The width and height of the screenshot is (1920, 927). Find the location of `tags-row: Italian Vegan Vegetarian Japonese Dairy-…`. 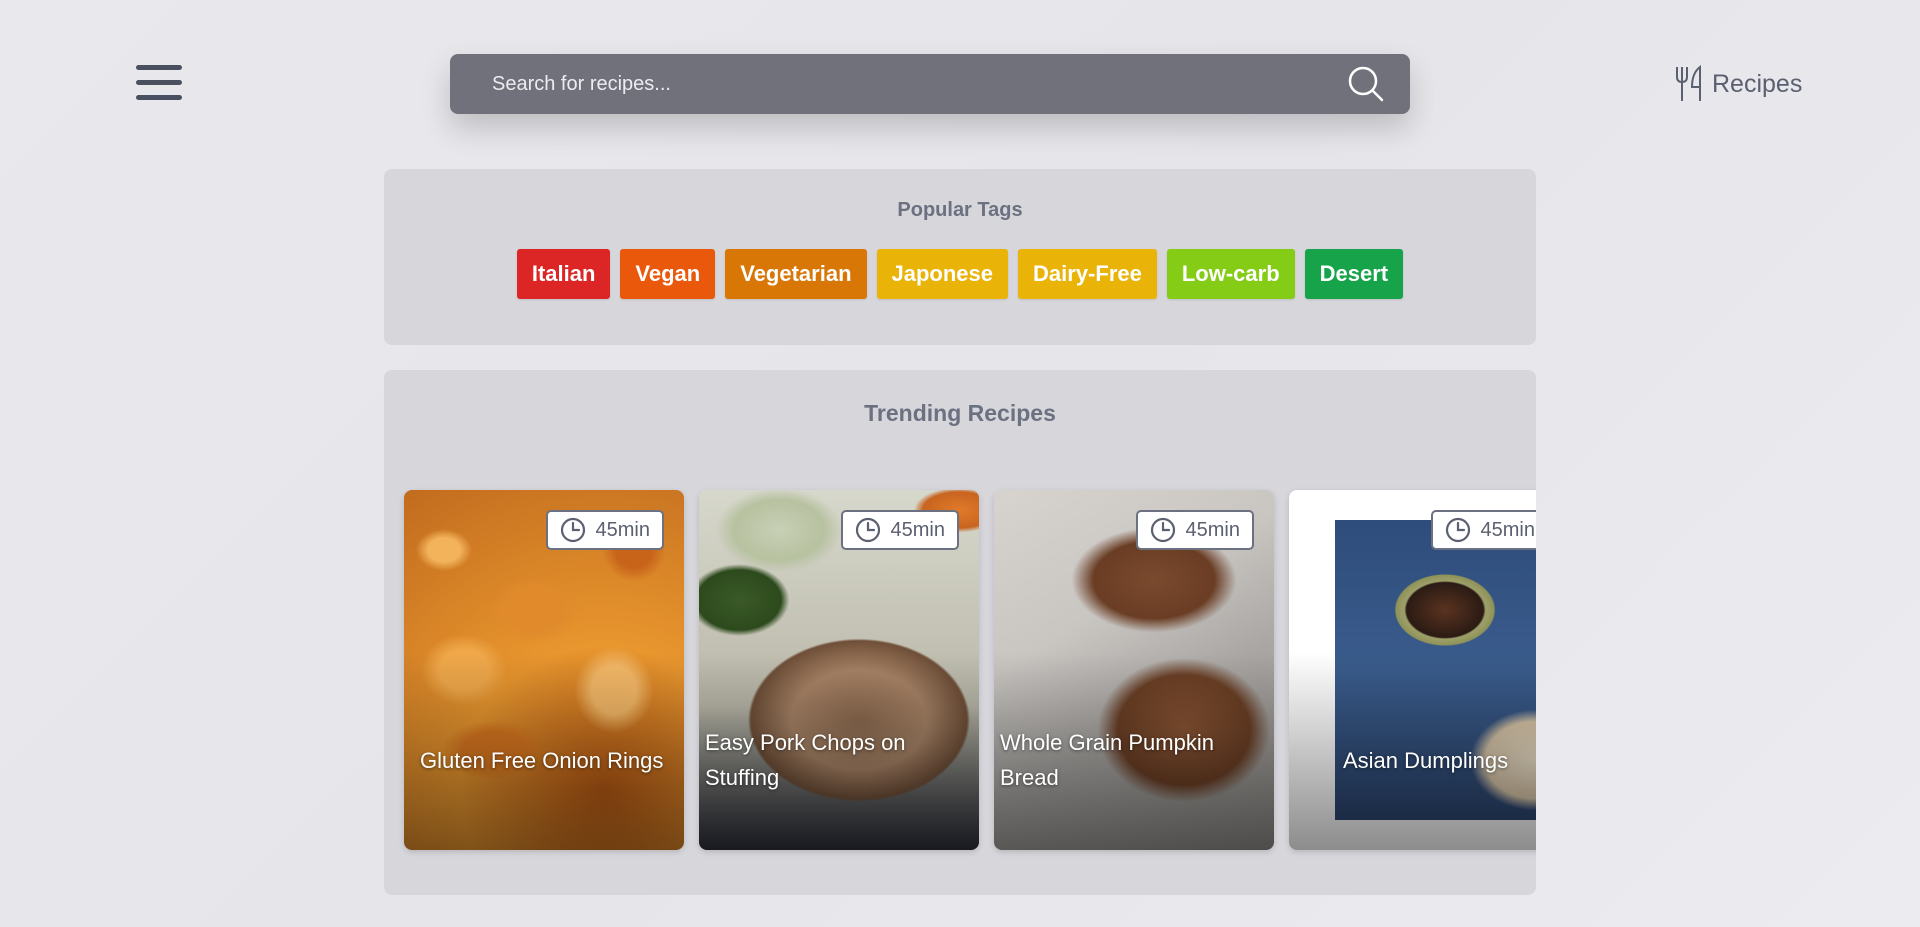

tags-row: Italian Vegan Vegetarian Japonese Dairy-… is located at coordinates (960, 274).